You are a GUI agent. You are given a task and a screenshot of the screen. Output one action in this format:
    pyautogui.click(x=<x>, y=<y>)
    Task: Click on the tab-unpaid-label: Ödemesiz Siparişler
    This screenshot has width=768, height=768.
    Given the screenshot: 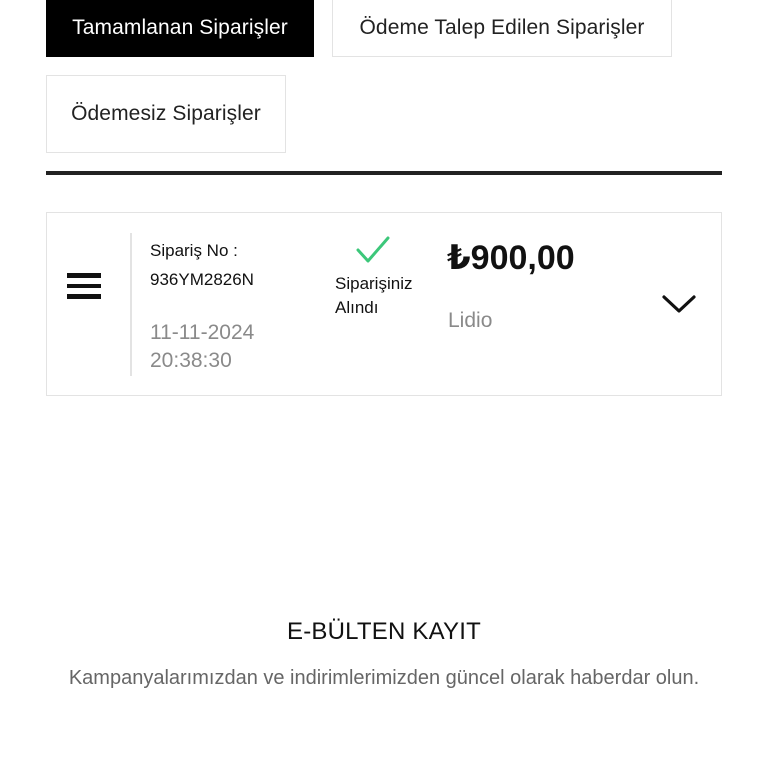 What is the action you would take?
    pyautogui.click(x=166, y=113)
    